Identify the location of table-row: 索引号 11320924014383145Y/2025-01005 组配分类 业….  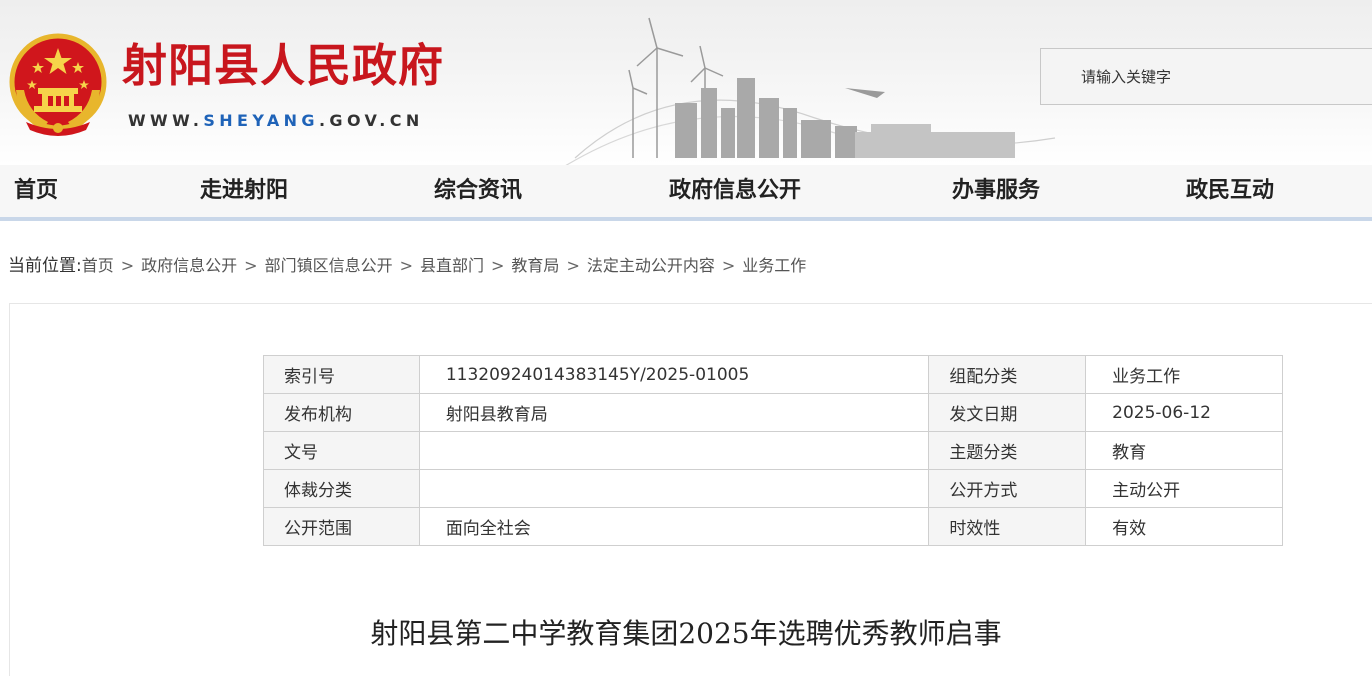
(773, 374).